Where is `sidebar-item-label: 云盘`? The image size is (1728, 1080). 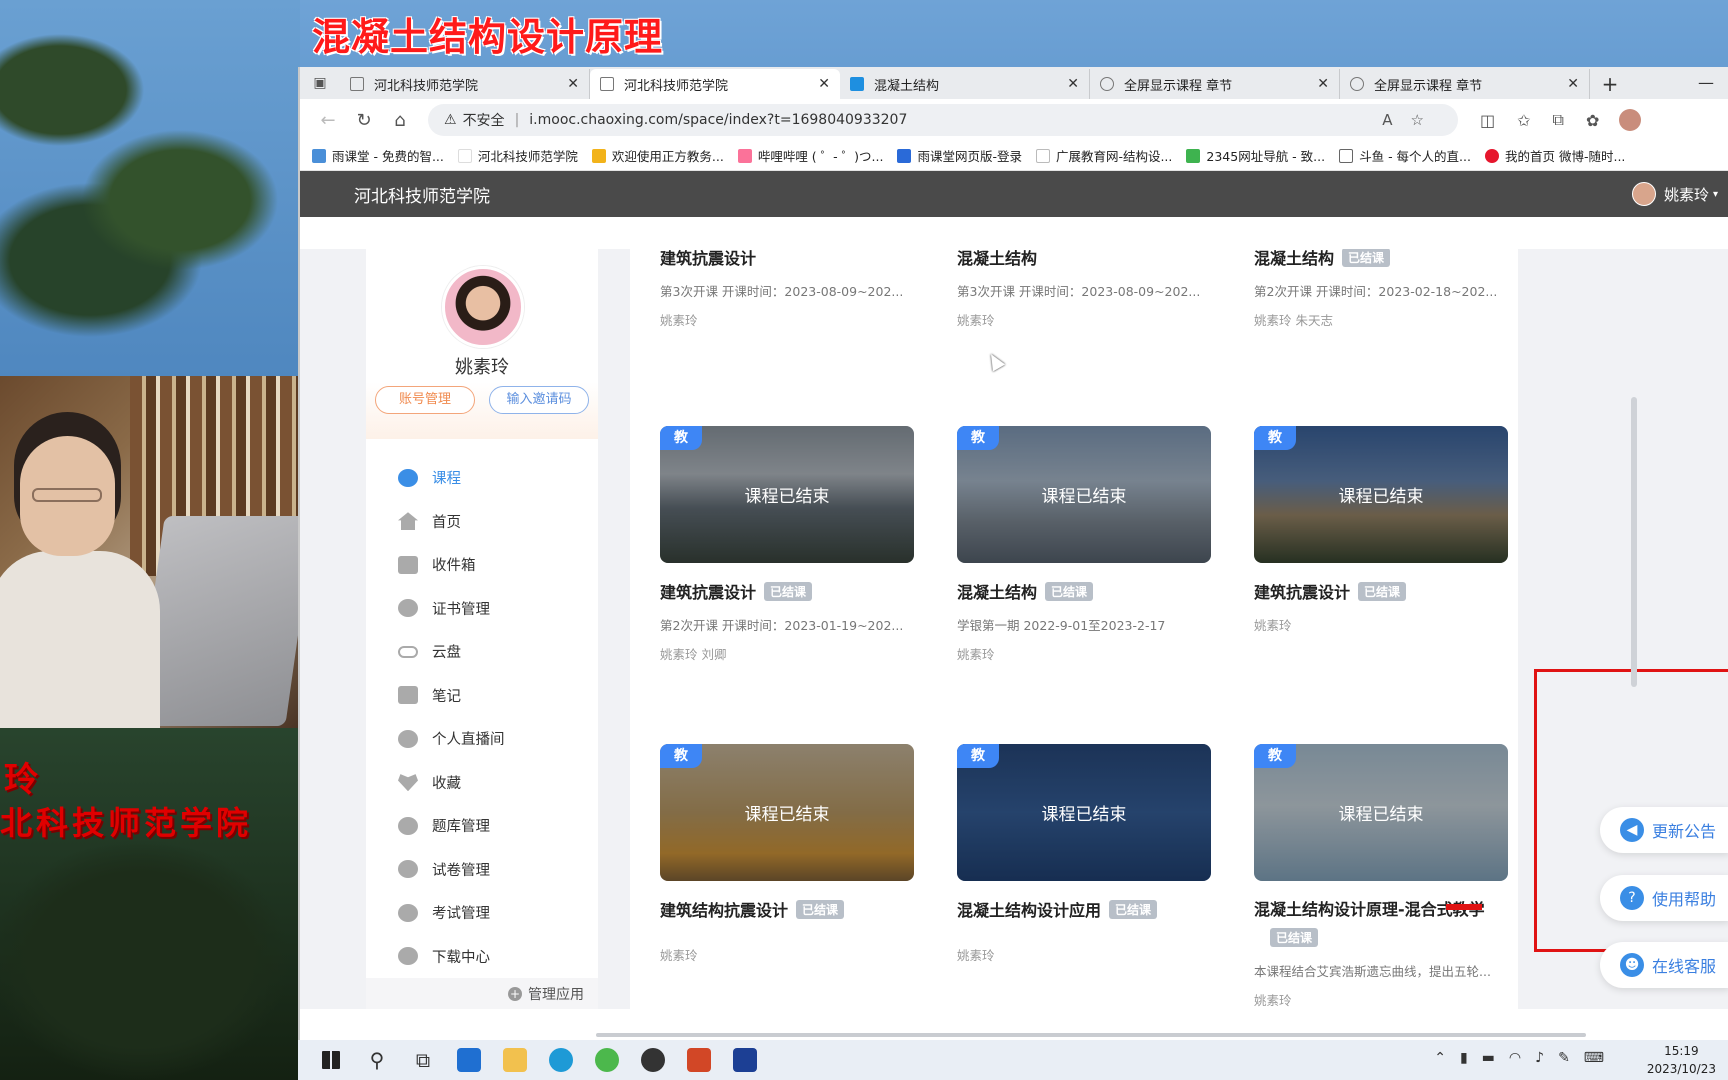
sidebar-item-label: 云盘 is located at coordinates (446, 653).